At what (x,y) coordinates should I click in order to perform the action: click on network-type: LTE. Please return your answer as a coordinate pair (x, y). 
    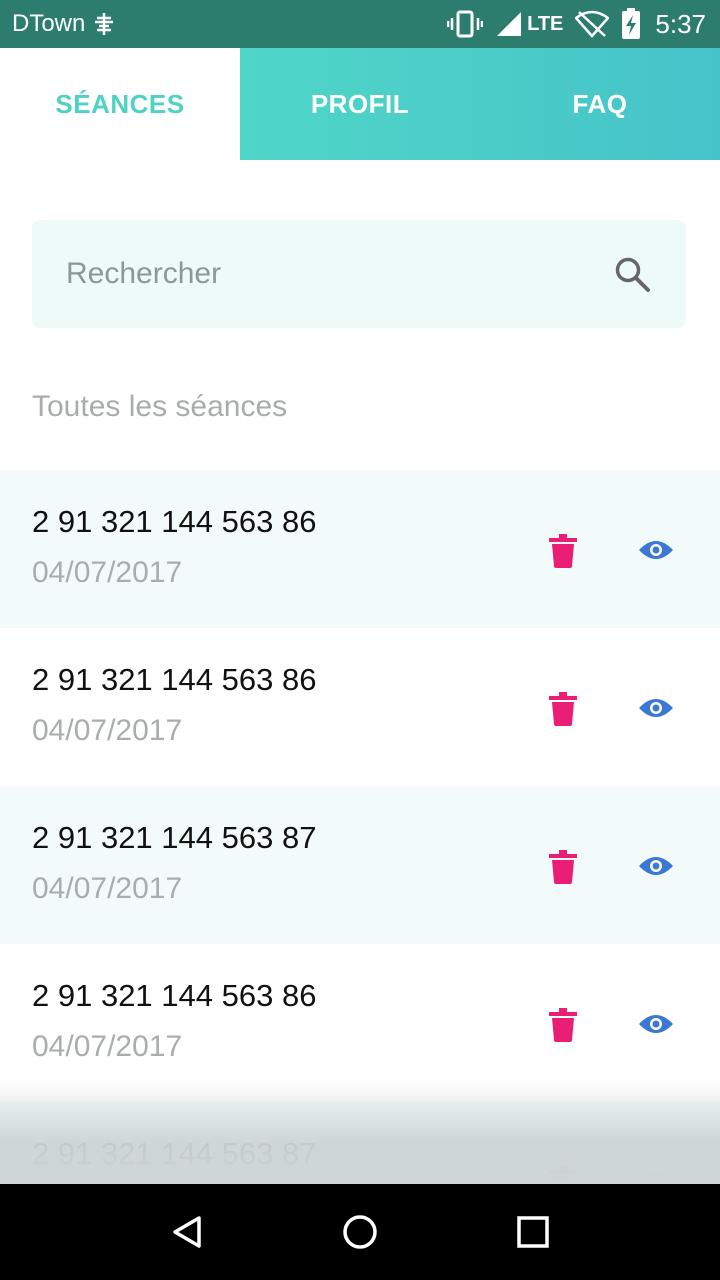
    Looking at the image, I should click on (545, 23).